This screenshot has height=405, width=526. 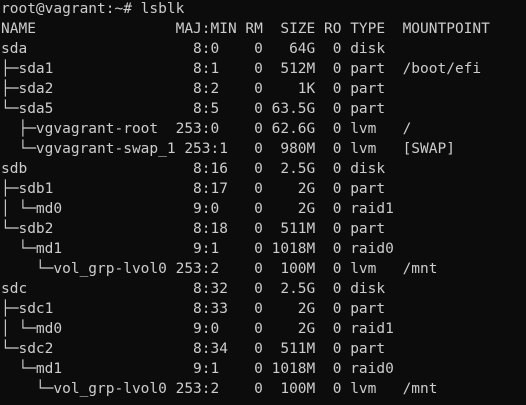 I want to click on command-prompt-line: root@vagrant:~# lsblk, so click(x=93, y=9).